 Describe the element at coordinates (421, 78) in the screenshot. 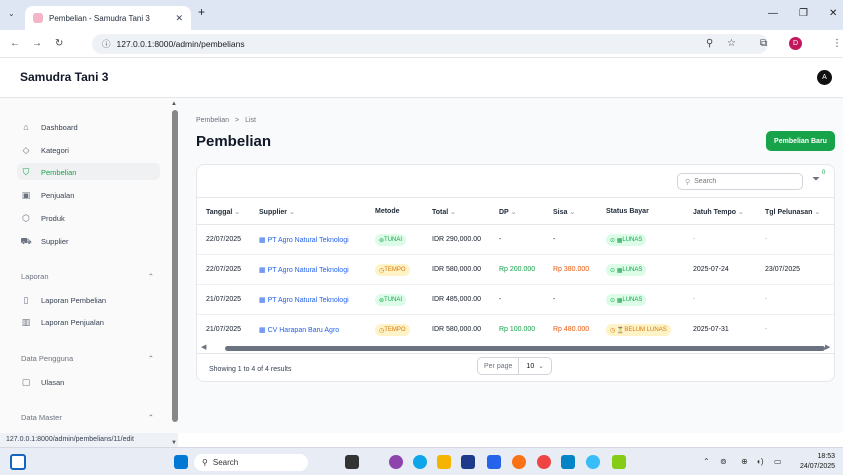

I see `app-header: Samudra Tani 3 A` at that location.